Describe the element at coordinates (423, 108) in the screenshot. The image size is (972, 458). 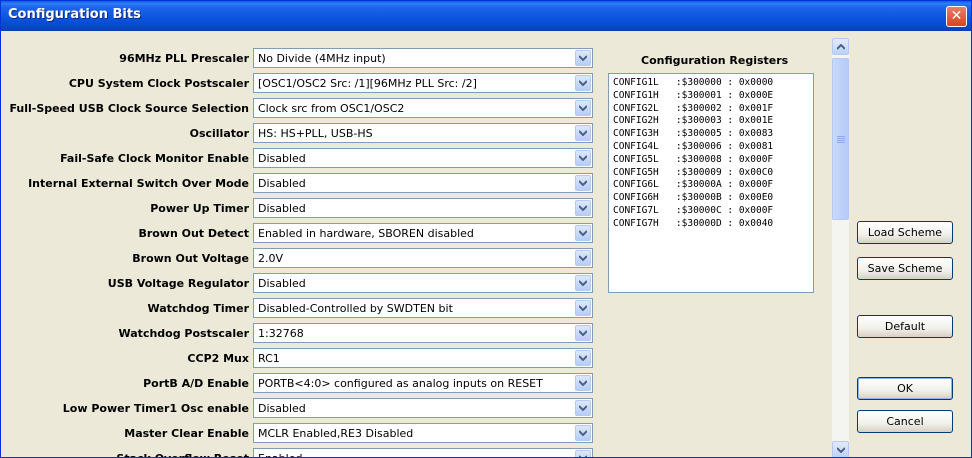
I see `setting-dropdown: Clock src from OSC1/OSC2` at that location.